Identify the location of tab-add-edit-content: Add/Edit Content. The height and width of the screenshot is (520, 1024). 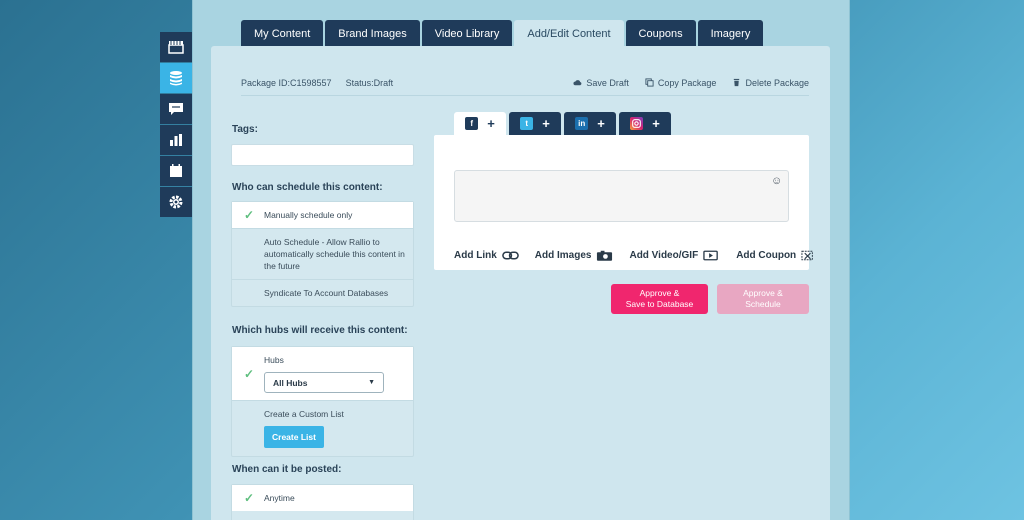
(569, 33).